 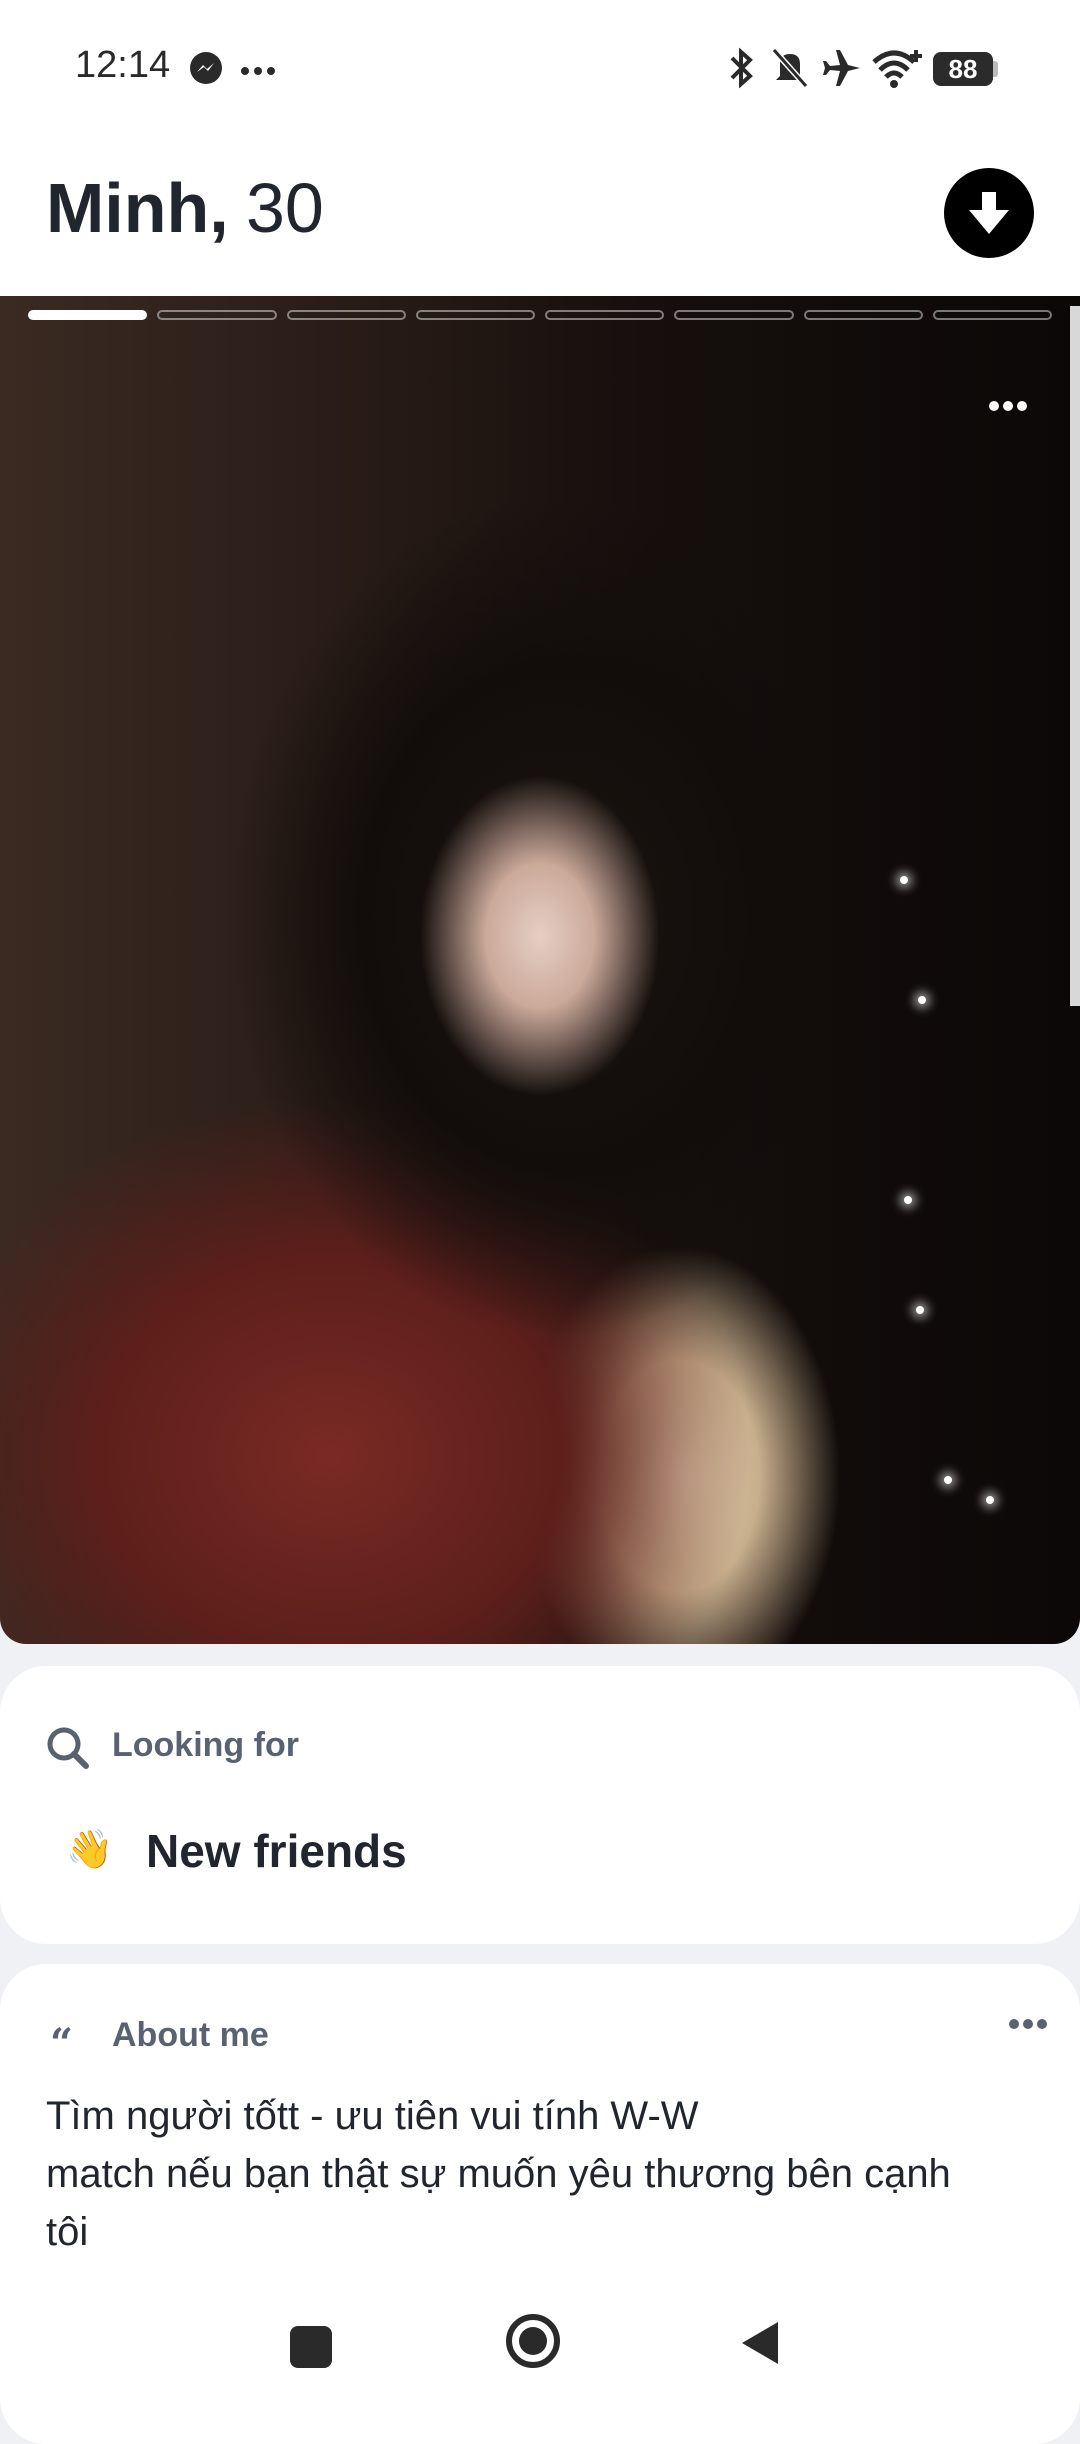 I want to click on airplane-icon, so click(x=841, y=68).